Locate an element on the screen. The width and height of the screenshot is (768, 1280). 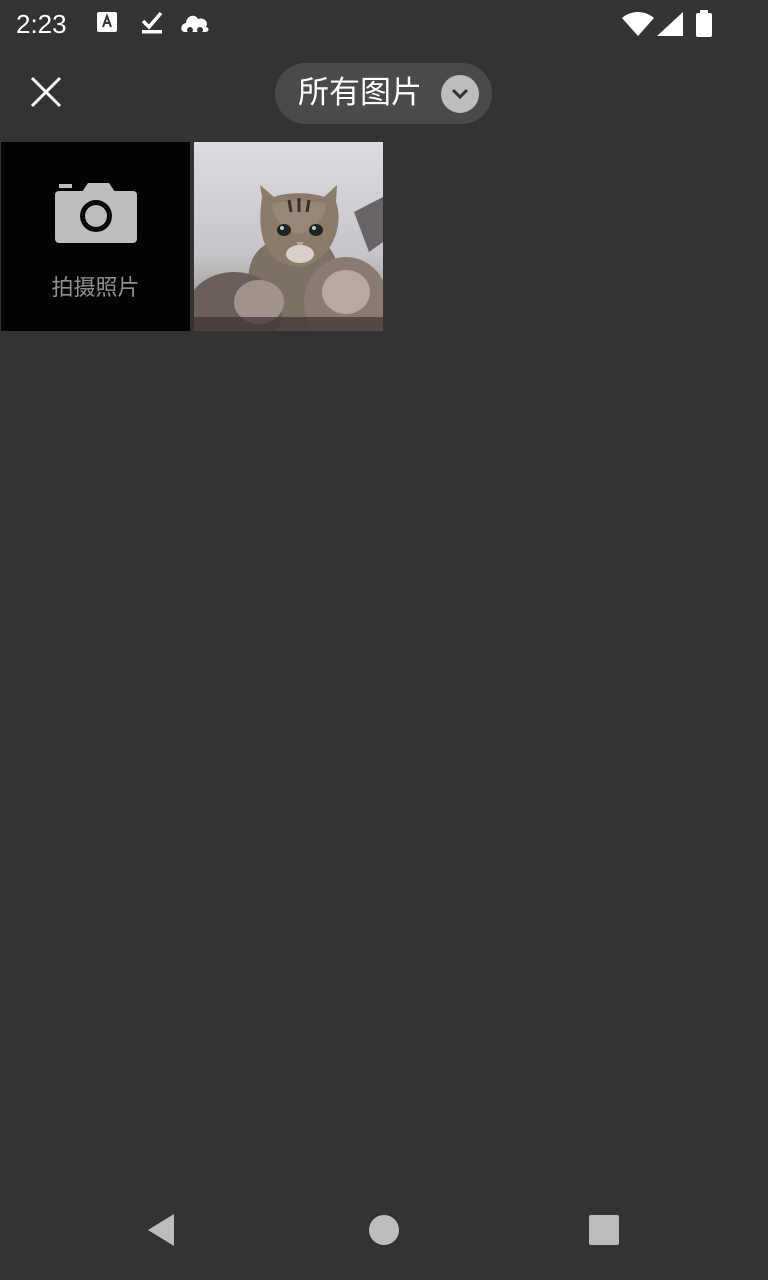
recents-button is located at coordinates (604, 1232).